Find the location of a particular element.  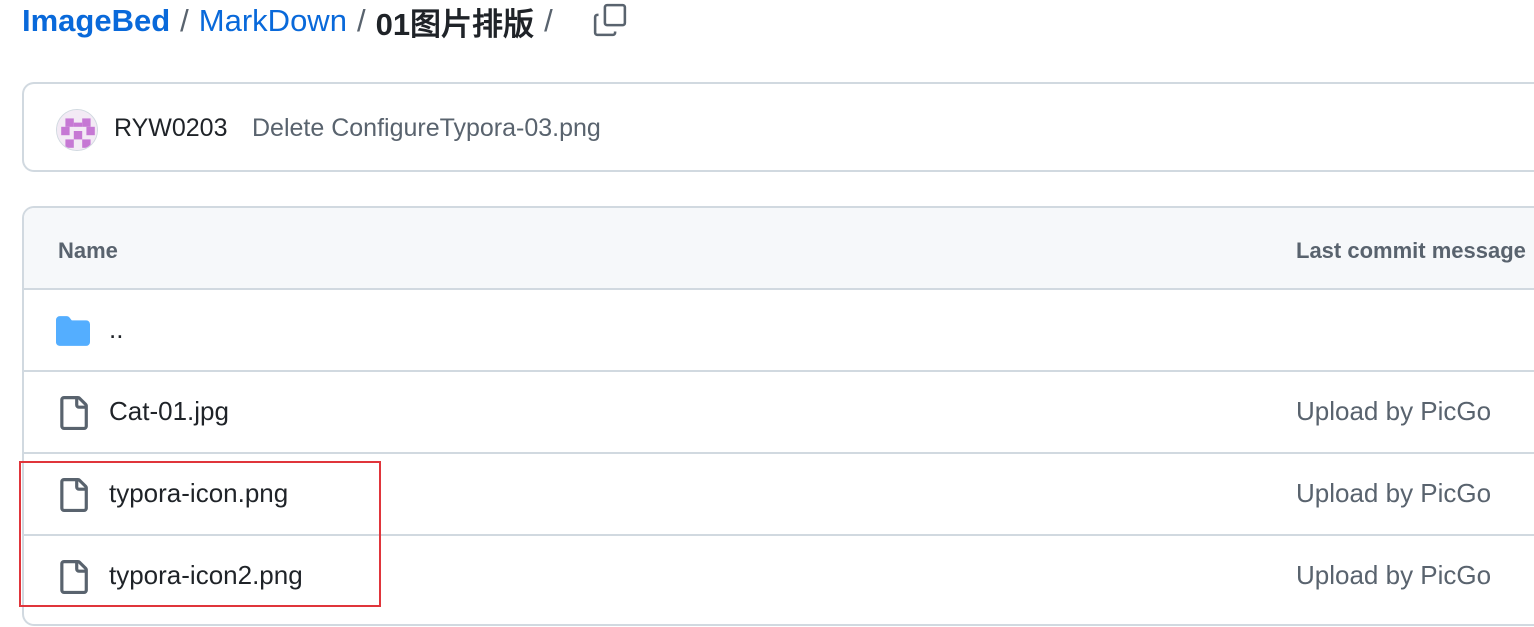

table-header: Name Last commit message is located at coordinates (779, 249).